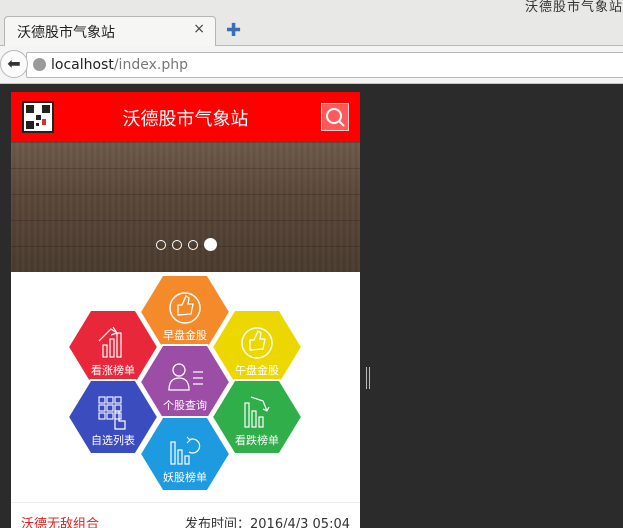 This screenshot has width=623, height=528. Describe the element at coordinates (199, 29) in the screenshot. I see `tab-close-icon: ×` at that location.